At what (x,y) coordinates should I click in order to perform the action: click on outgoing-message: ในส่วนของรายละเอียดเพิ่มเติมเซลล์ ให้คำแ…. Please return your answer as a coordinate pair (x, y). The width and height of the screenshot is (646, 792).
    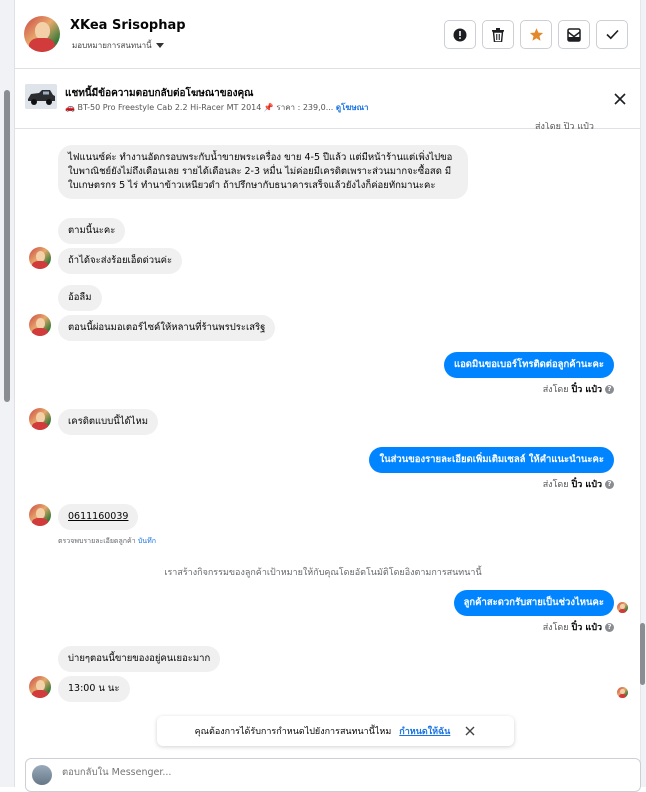
    Looking at the image, I should click on (491, 460).